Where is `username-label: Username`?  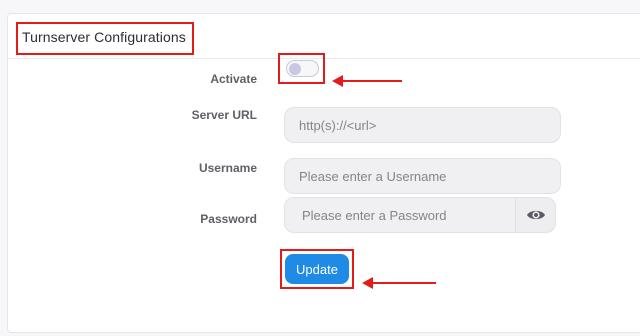
username-label: Username is located at coordinates (227, 168).